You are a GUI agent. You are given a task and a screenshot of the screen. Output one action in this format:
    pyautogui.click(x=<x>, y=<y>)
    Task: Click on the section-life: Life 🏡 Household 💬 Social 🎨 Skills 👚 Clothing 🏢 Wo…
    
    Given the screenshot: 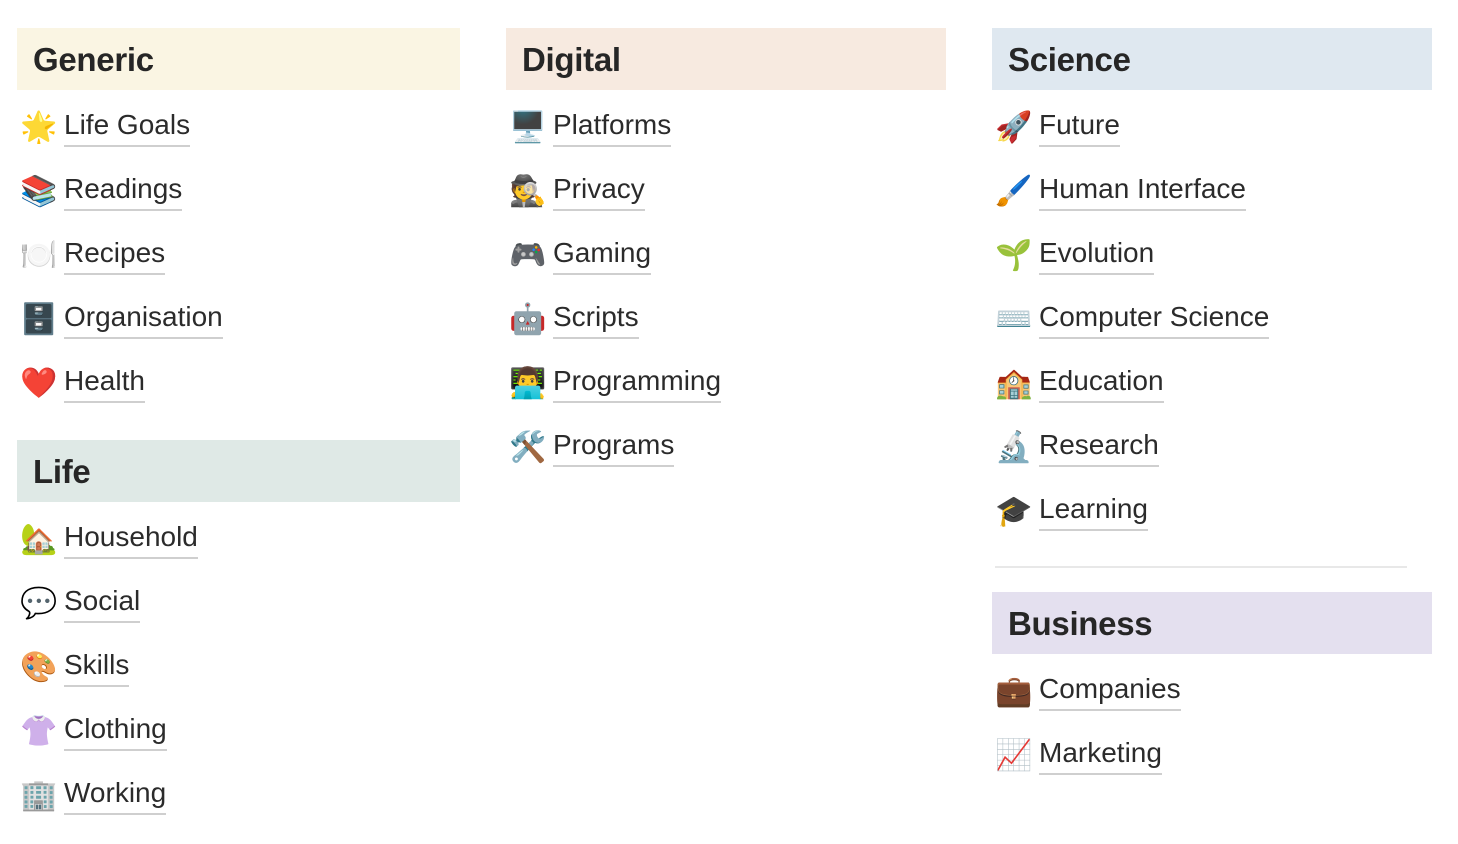 What is the action you would take?
    pyautogui.click(x=238, y=634)
    